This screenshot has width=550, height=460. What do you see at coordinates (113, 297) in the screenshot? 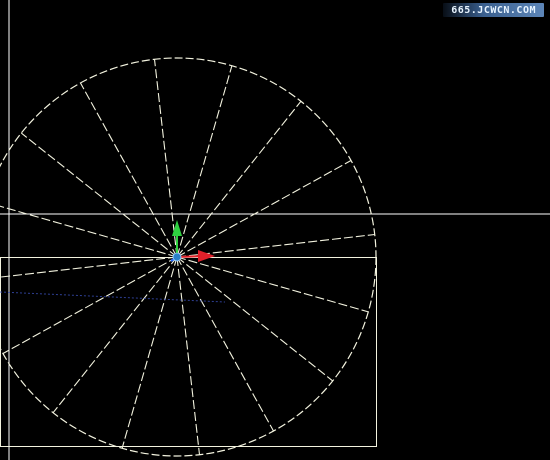
I see `selection-trace-line` at bounding box center [113, 297].